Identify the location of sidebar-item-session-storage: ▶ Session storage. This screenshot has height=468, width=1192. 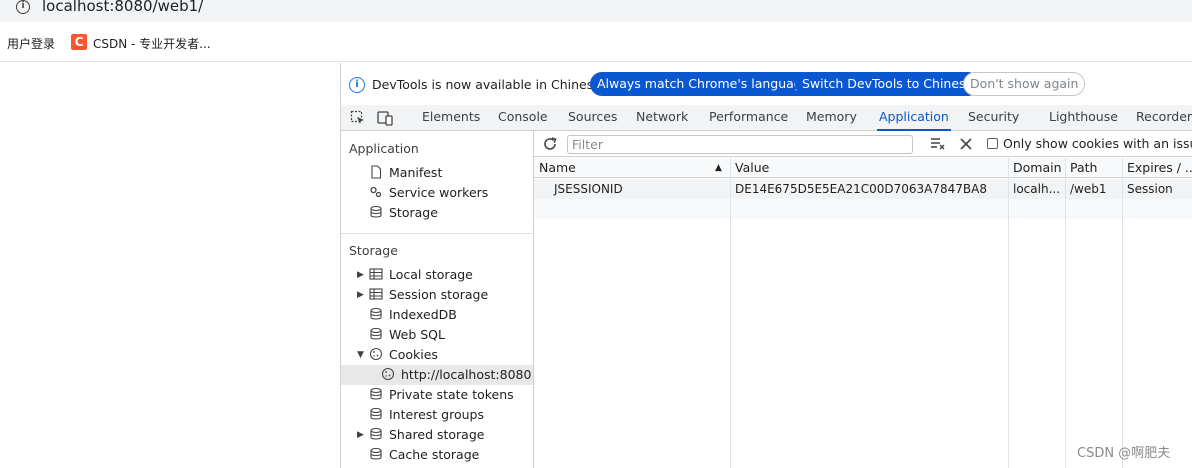
(423, 295).